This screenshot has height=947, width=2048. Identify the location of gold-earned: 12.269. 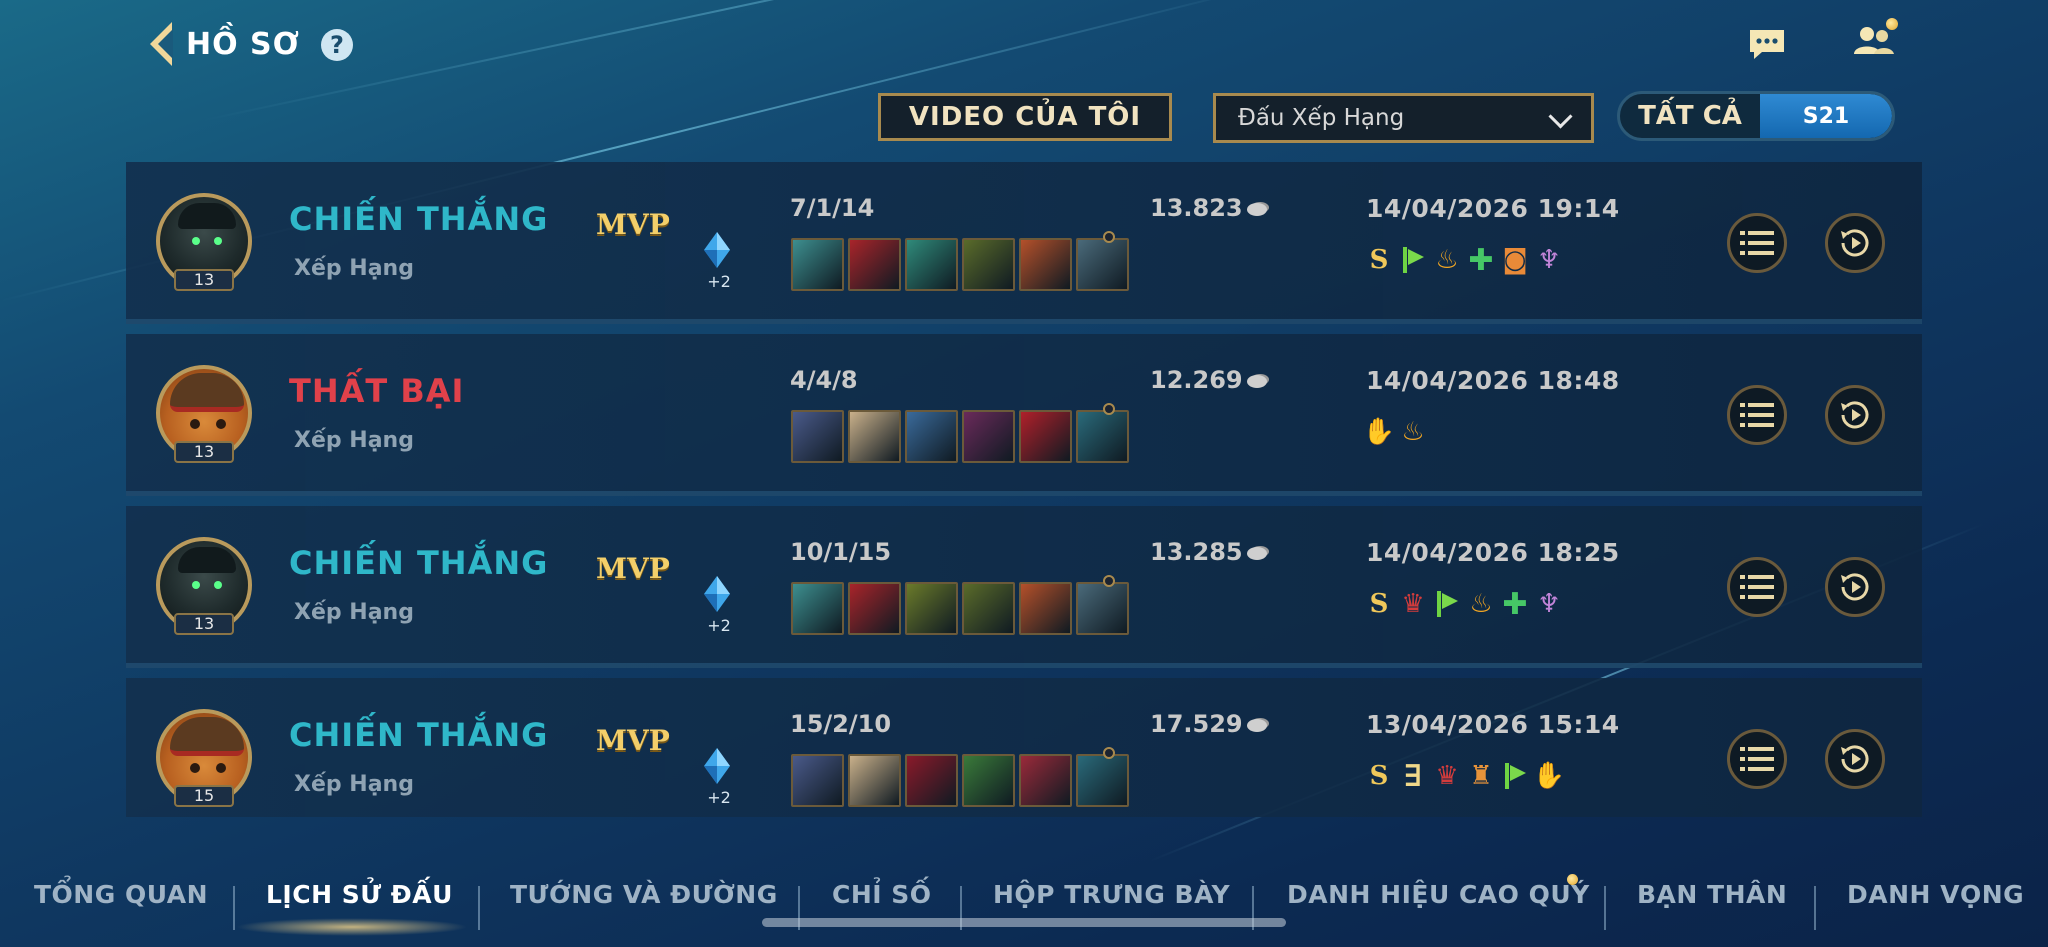
(1208, 380).